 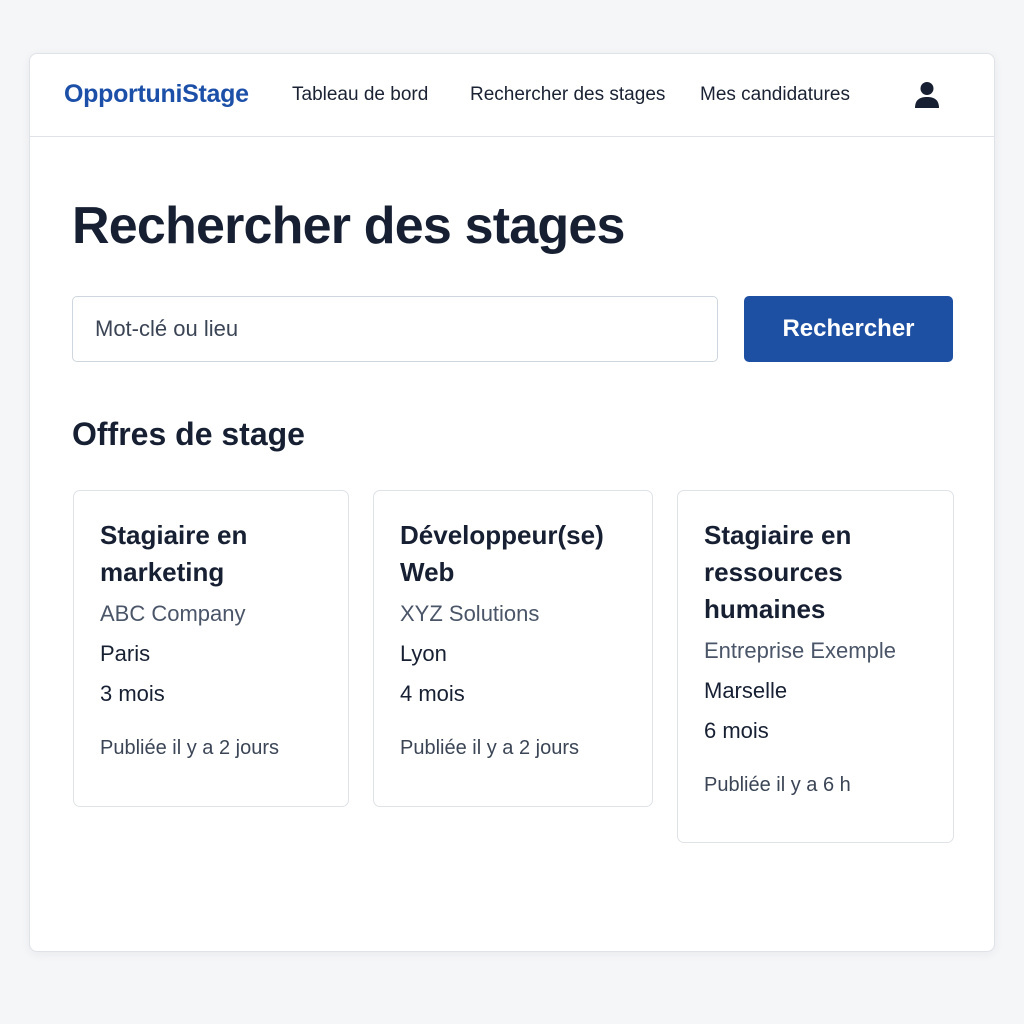 What do you see at coordinates (470, 613) in the screenshot?
I see `offer-company: XYZ Solutions` at bounding box center [470, 613].